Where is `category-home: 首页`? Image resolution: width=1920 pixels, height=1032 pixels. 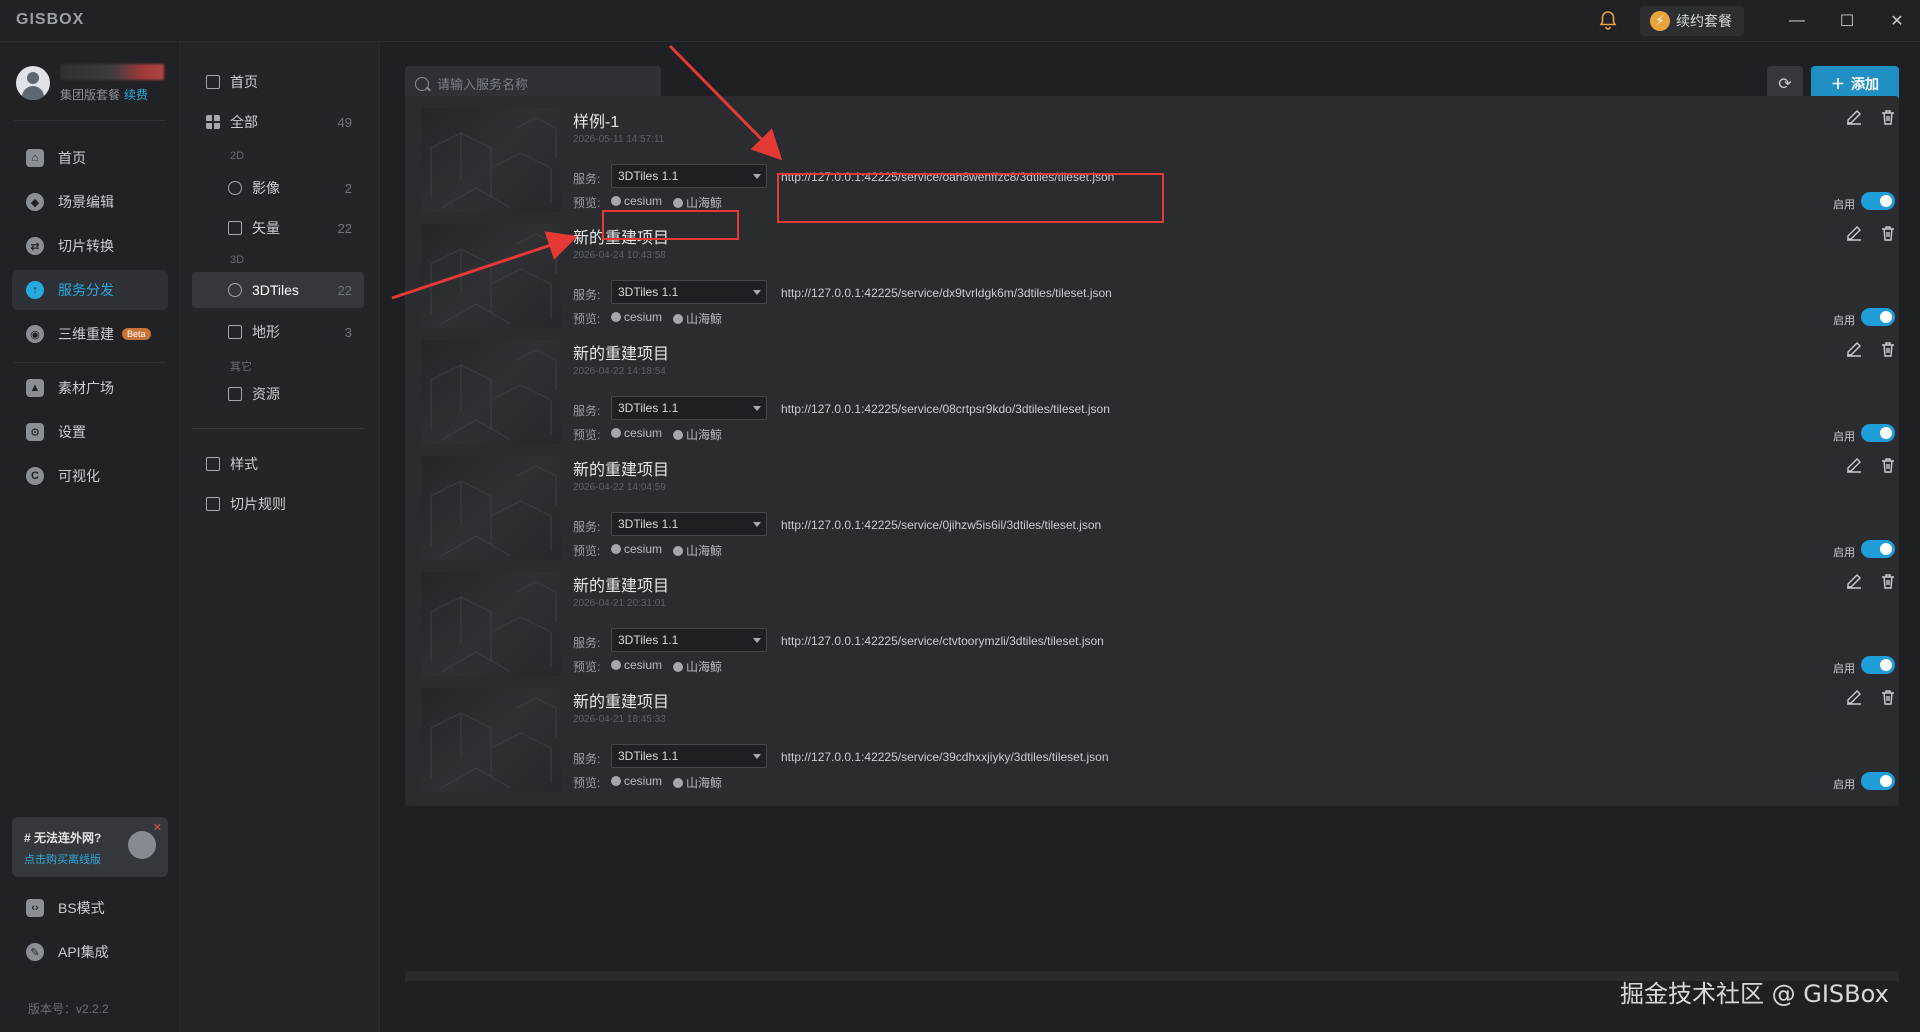 category-home: 首页 is located at coordinates (278, 82).